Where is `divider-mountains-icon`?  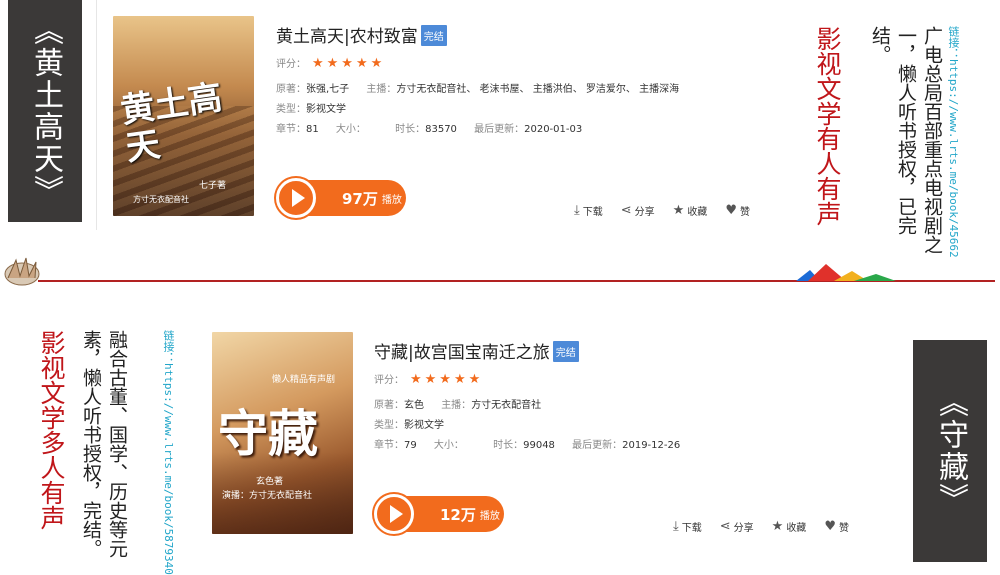
divider-mountains-icon is located at coordinates (846, 272).